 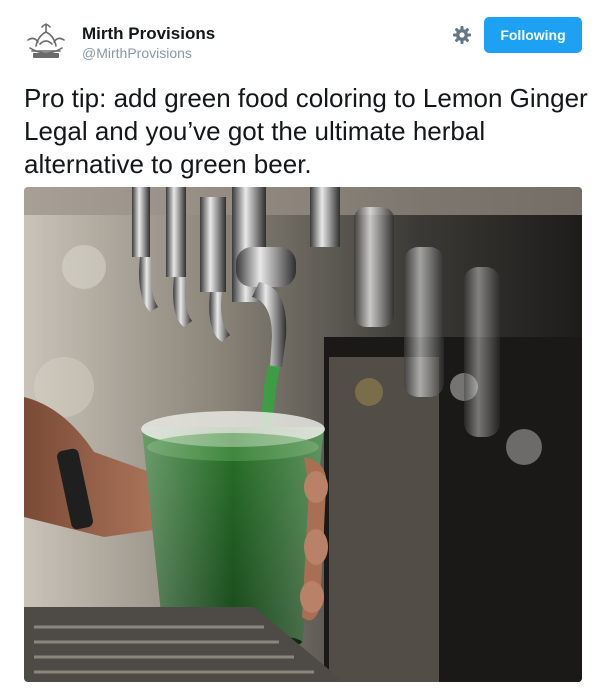 What do you see at coordinates (148, 34) in the screenshot?
I see `author-name: Mirth Provisions` at bounding box center [148, 34].